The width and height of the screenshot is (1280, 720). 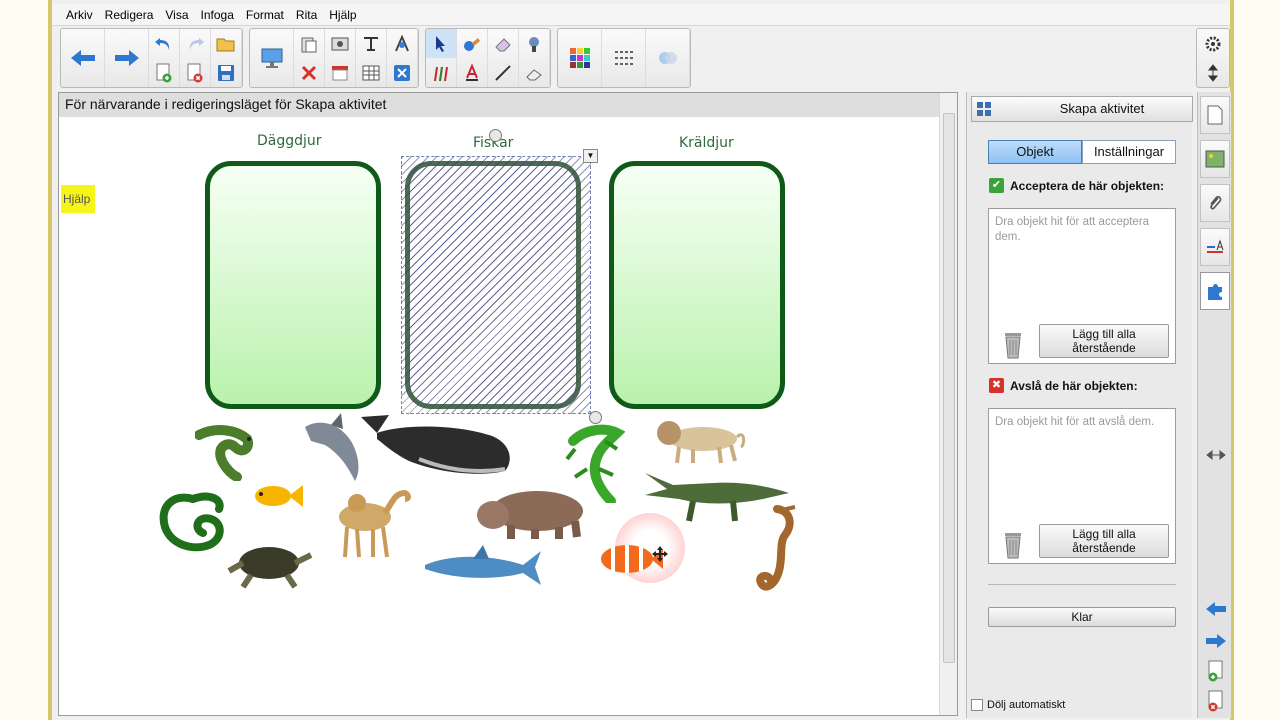 What do you see at coordinates (1035, 152) in the screenshot?
I see `tab-objekt: Objekt` at bounding box center [1035, 152].